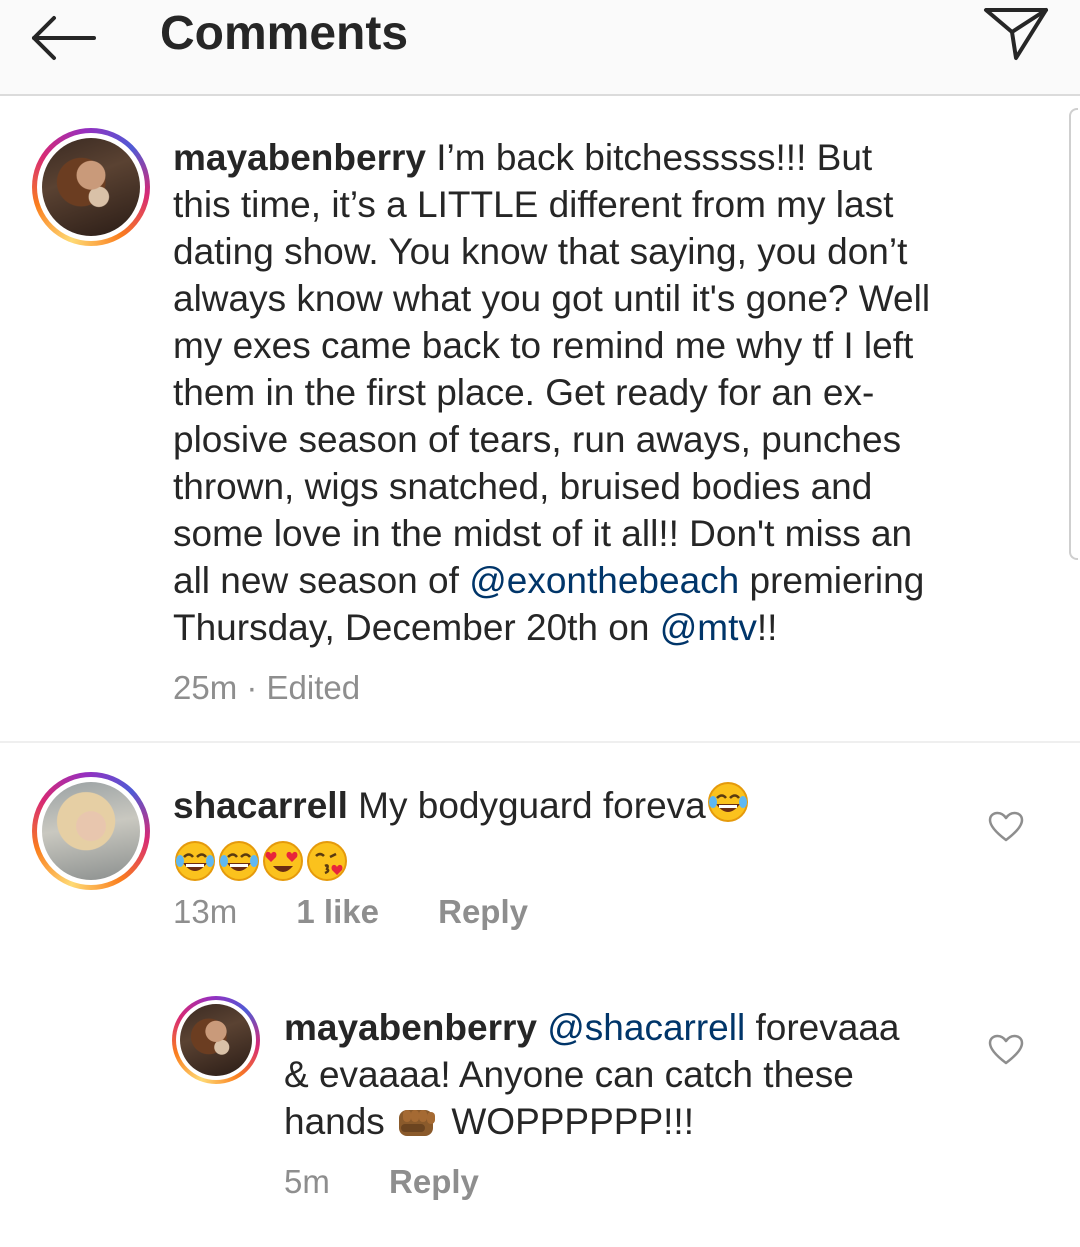 The height and width of the screenshot is (1247, 1080). I want to click on back-button, so click(64, 38).